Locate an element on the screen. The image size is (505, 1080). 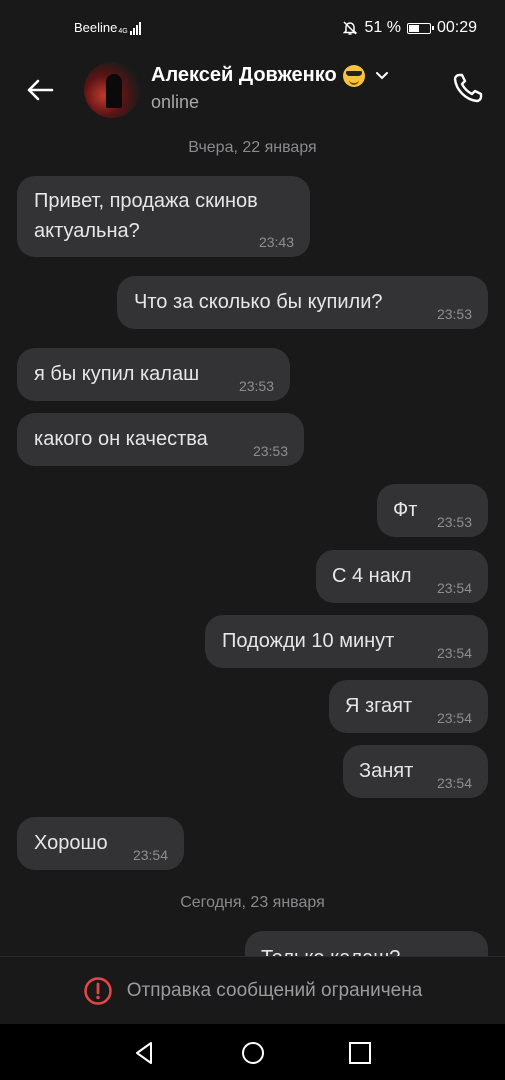
message-outgoing: Фт 23:53 is located at coordinates (432, 510).